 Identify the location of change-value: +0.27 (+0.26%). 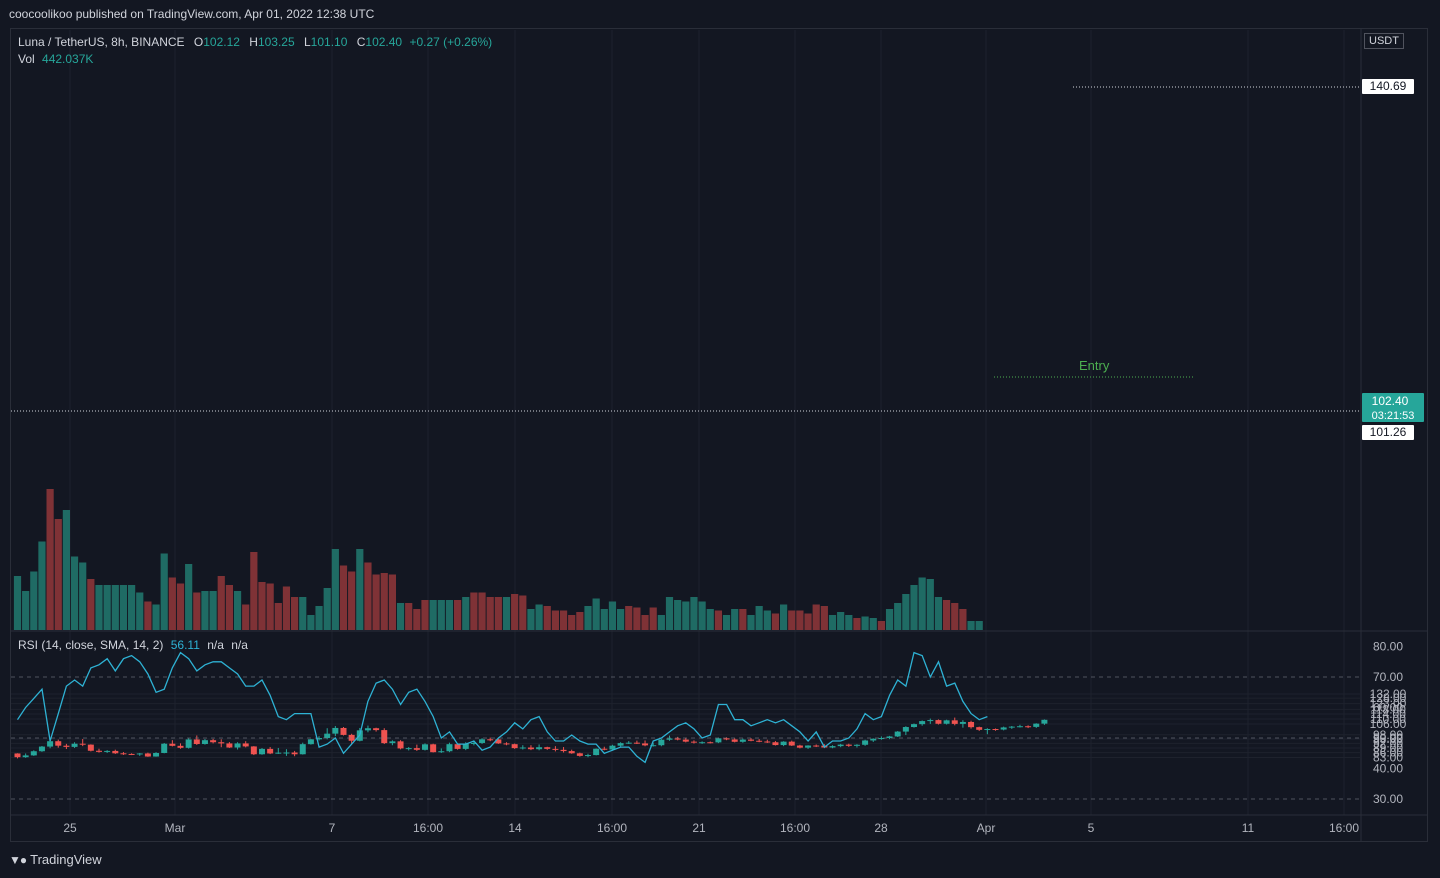
(451, 42).